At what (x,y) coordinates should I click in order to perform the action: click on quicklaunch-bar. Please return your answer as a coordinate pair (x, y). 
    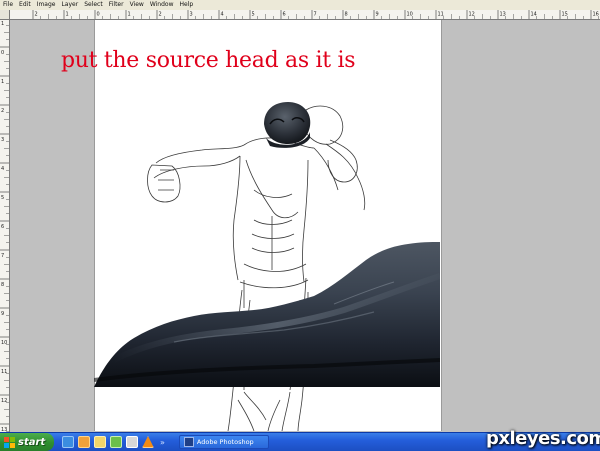
    Looking at the image, I should click on (108, 442).